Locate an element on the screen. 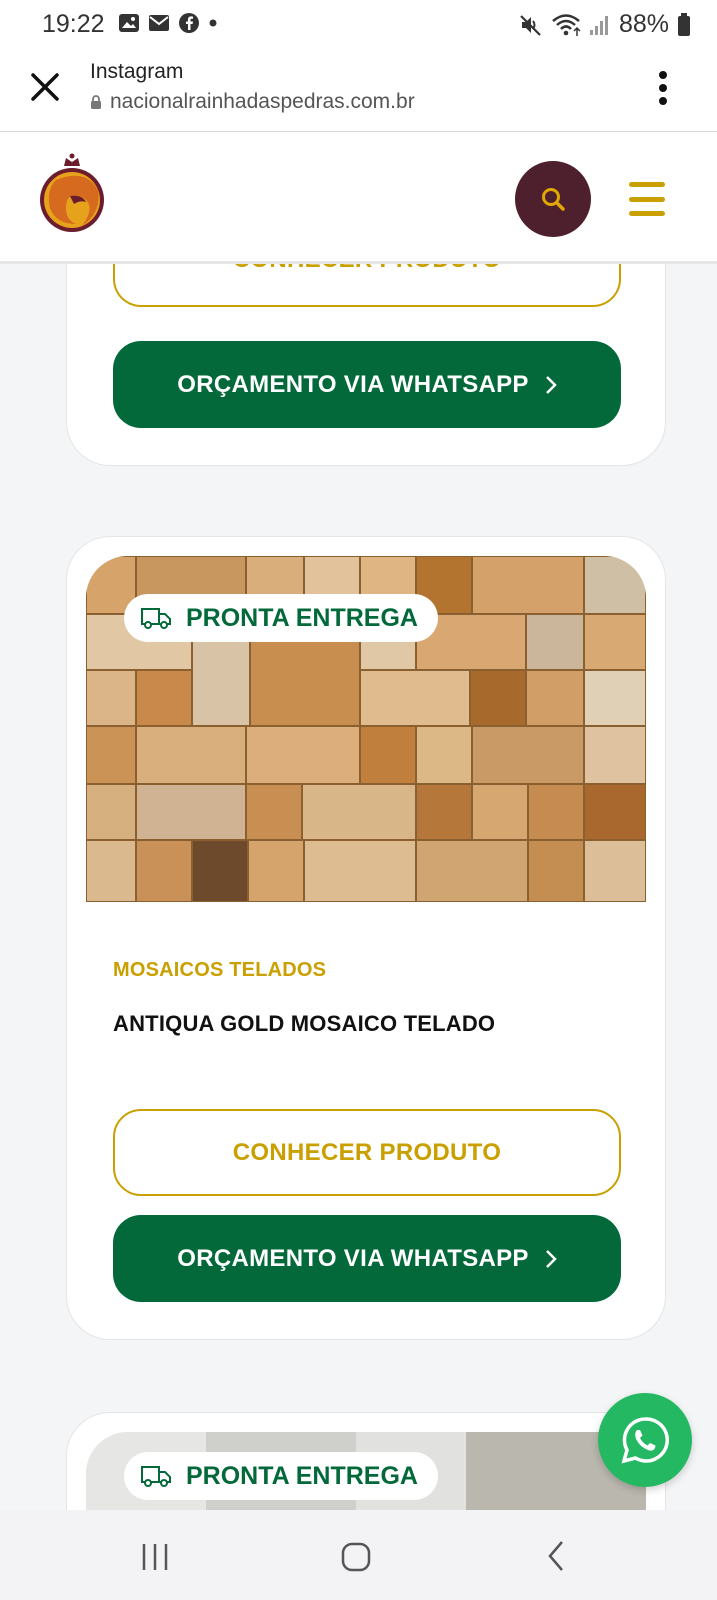 The image size is (717, 1600). status-bar: 19:22 88% is located at coordinates (358, 24).